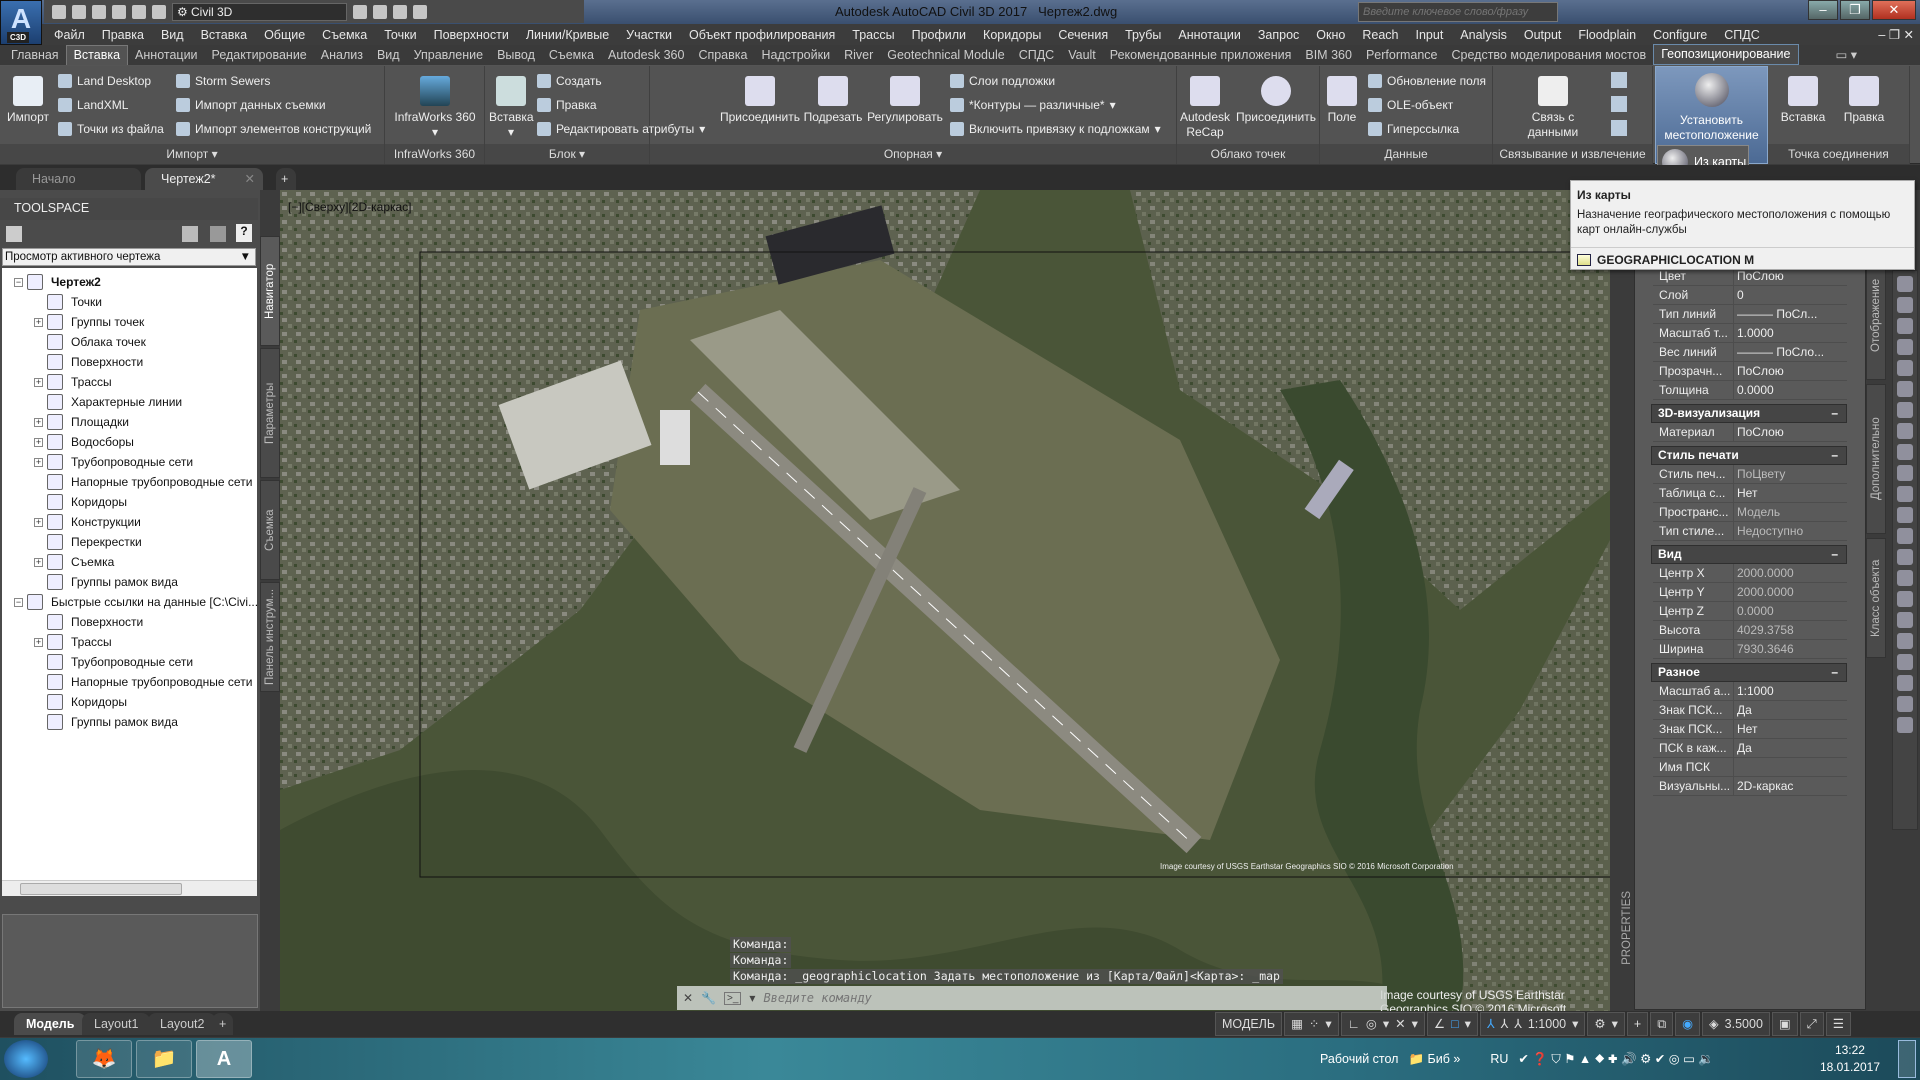 This screenshot has width=1920, height=1080. I want to click on property-row: Материал ПоСлою, so click(1750, 432).